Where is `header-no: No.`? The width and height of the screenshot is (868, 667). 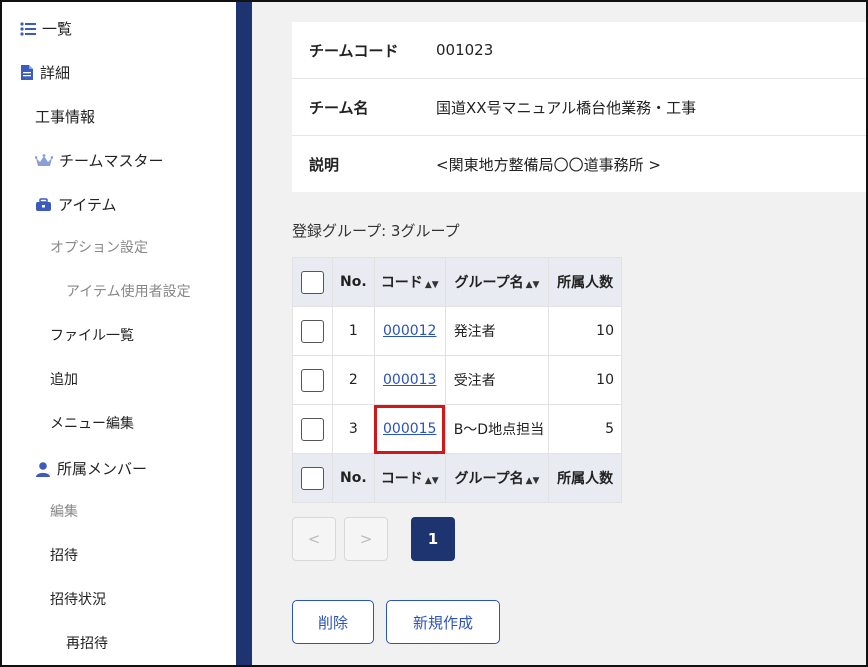 header-no: No. is located at coordinates (353, 282).